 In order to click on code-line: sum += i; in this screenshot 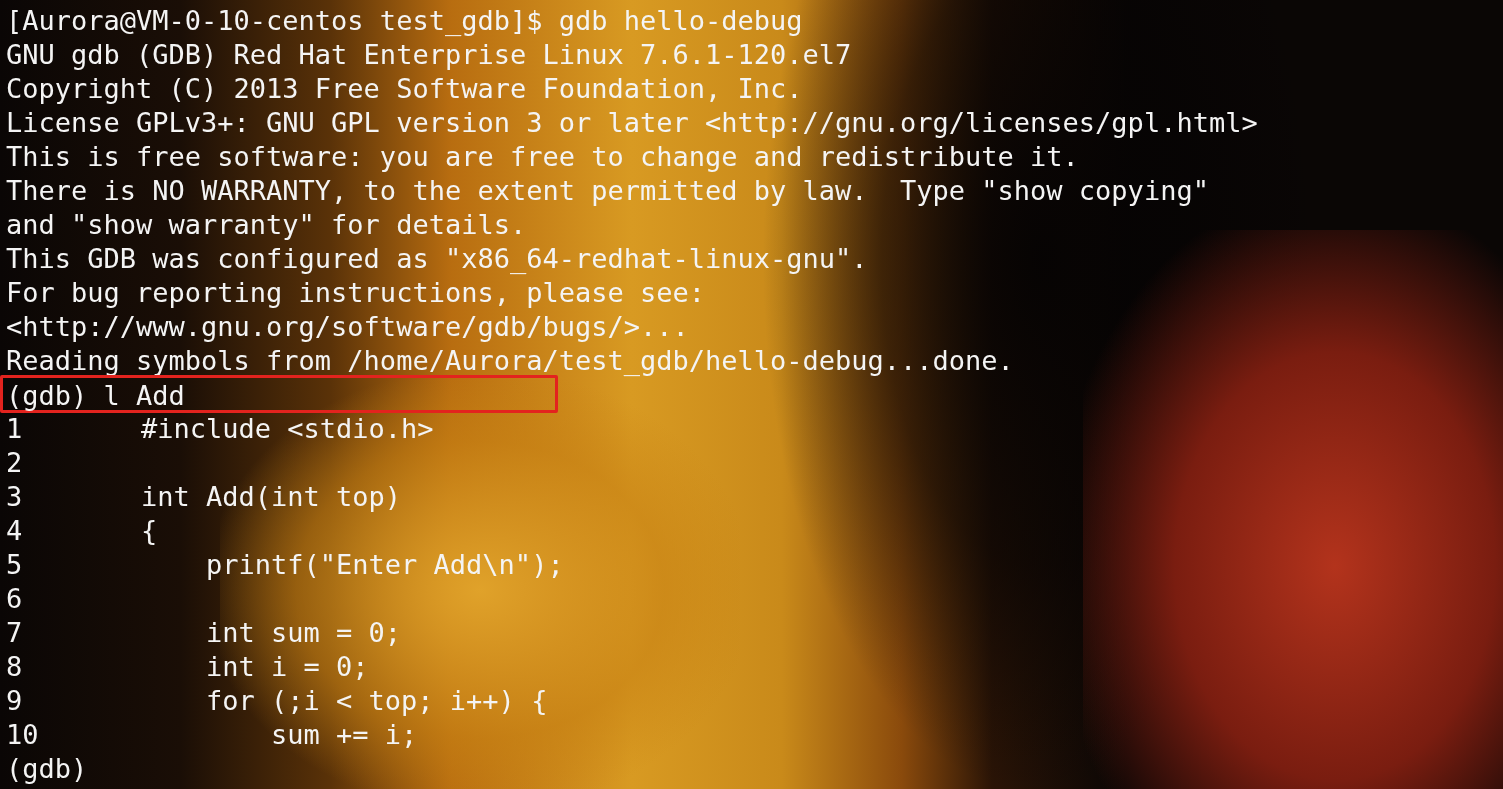, I will do `click(344, 735)`.